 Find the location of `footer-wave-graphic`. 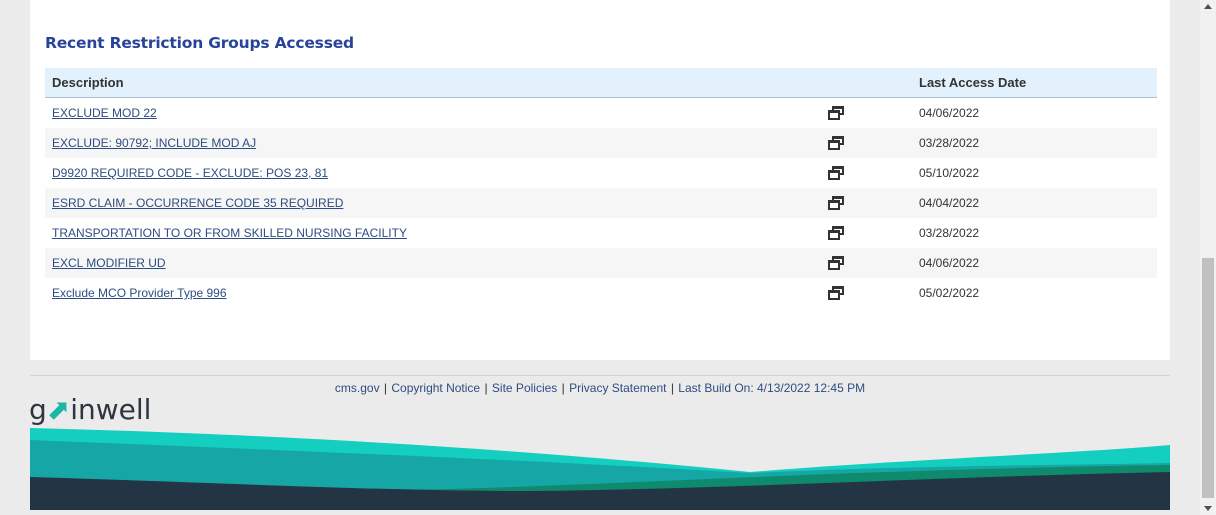

footer-wave-graphic is located at coordinates (600, 469).